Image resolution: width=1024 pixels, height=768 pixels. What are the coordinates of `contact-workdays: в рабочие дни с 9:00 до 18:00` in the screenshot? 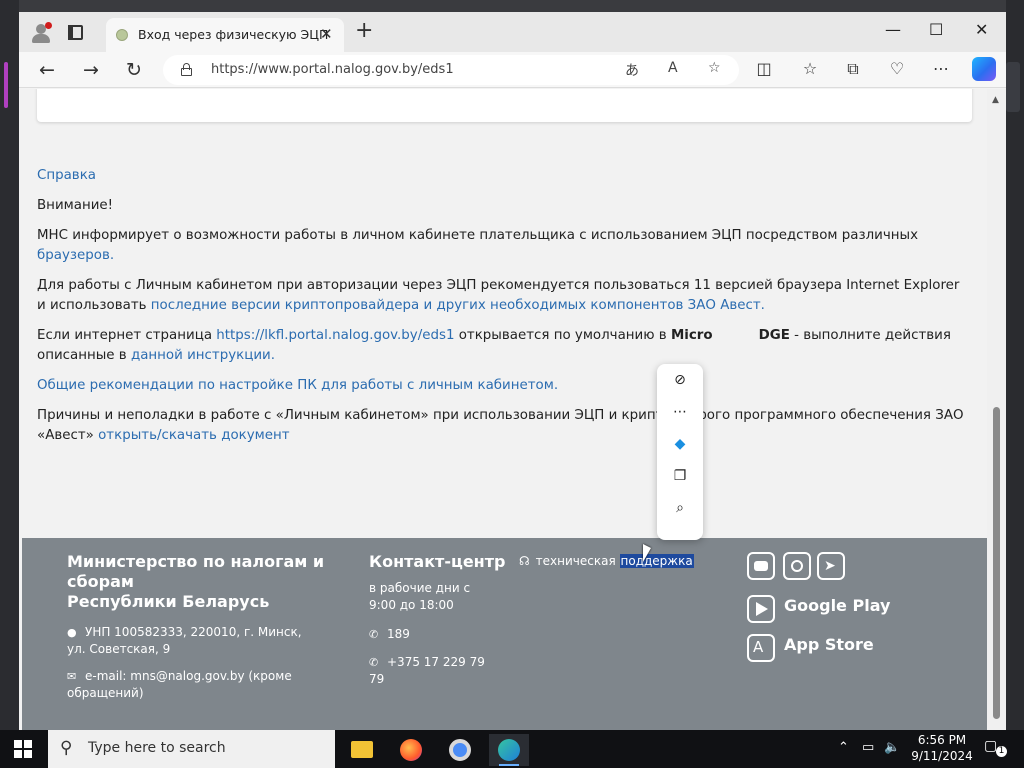 It's located at (420, 596).